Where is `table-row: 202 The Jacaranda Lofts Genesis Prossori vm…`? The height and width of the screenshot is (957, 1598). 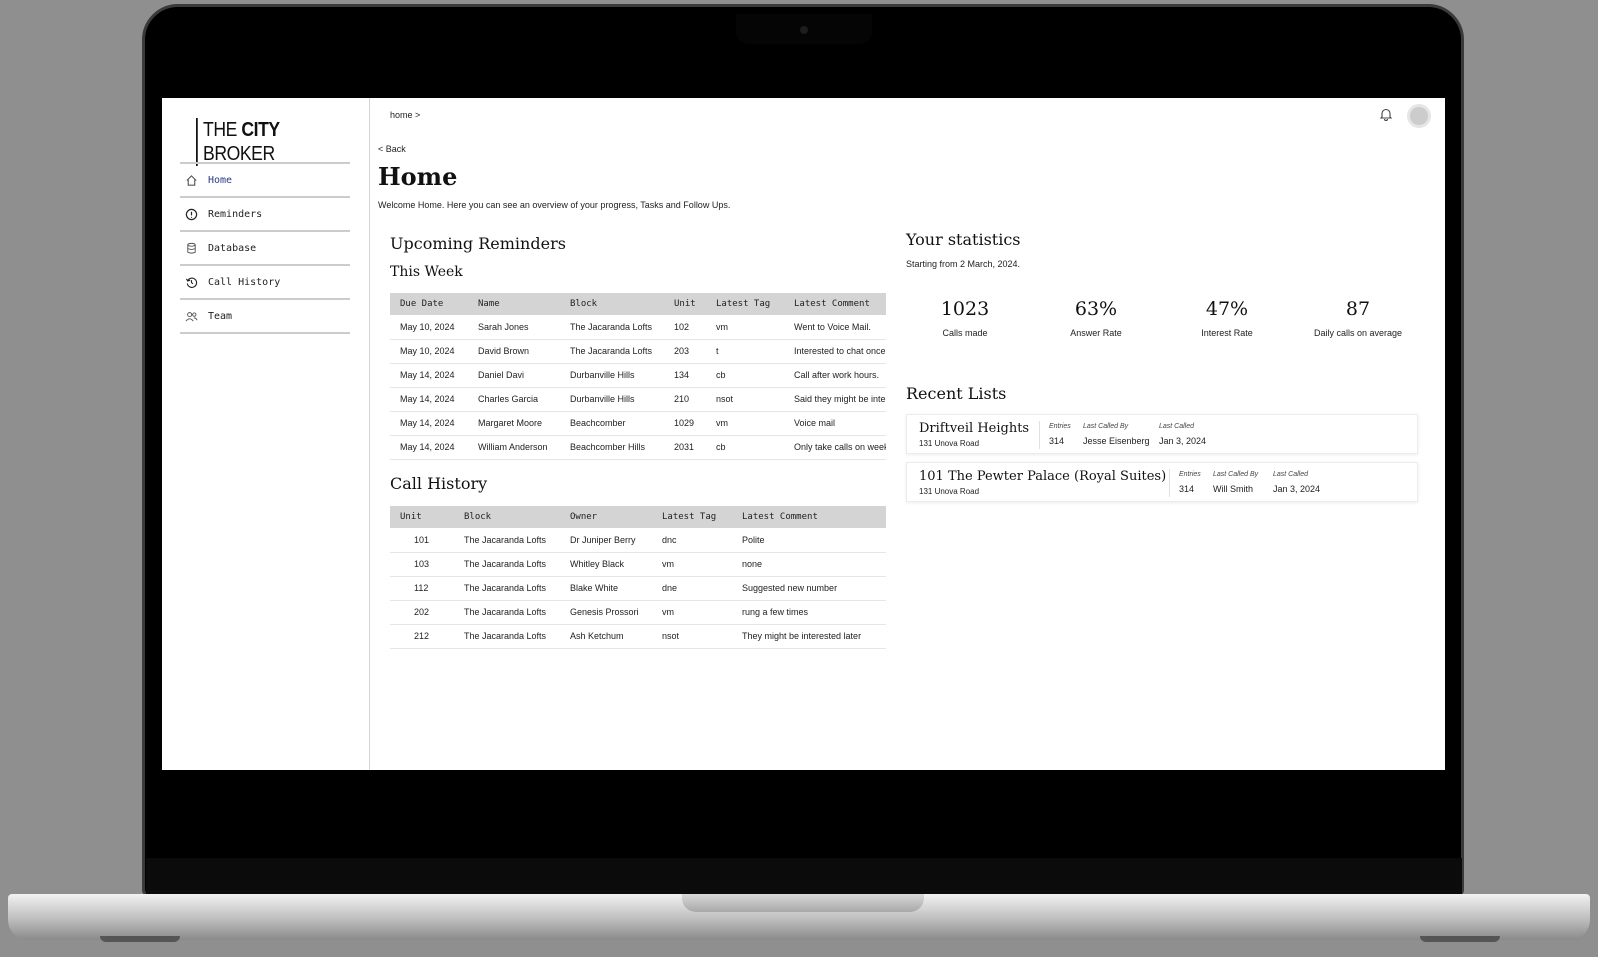
table-row: 202 The Jacaranda Lofts Genesis Prossori vm… is located at coordinates (638, 612).